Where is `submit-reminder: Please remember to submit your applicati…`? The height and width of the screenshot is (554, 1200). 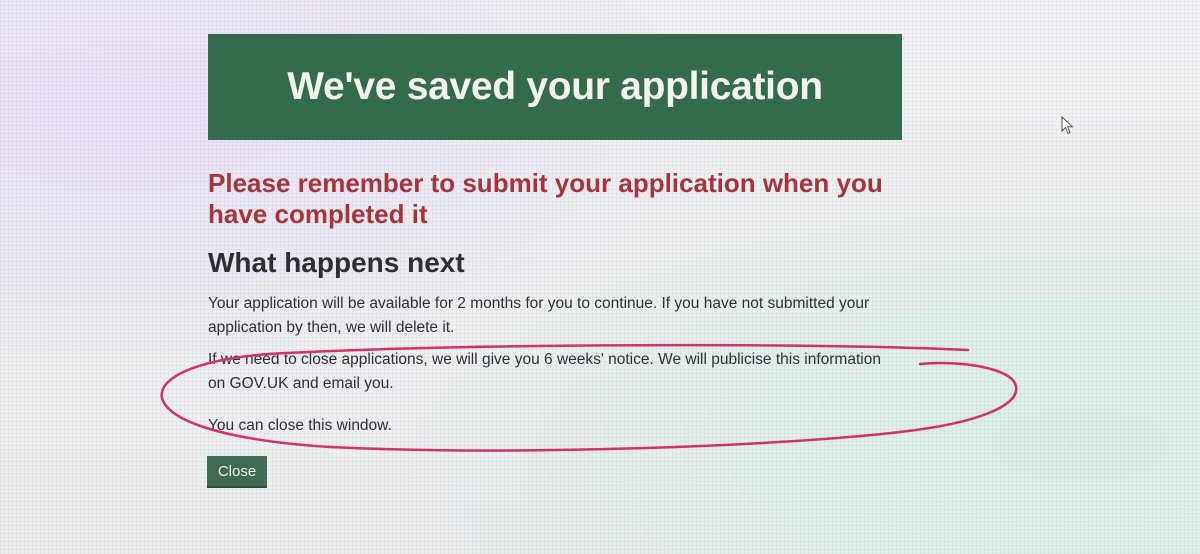
submit-reminder: Please remember to submit your applicati… is located at coordinates (545, 198).